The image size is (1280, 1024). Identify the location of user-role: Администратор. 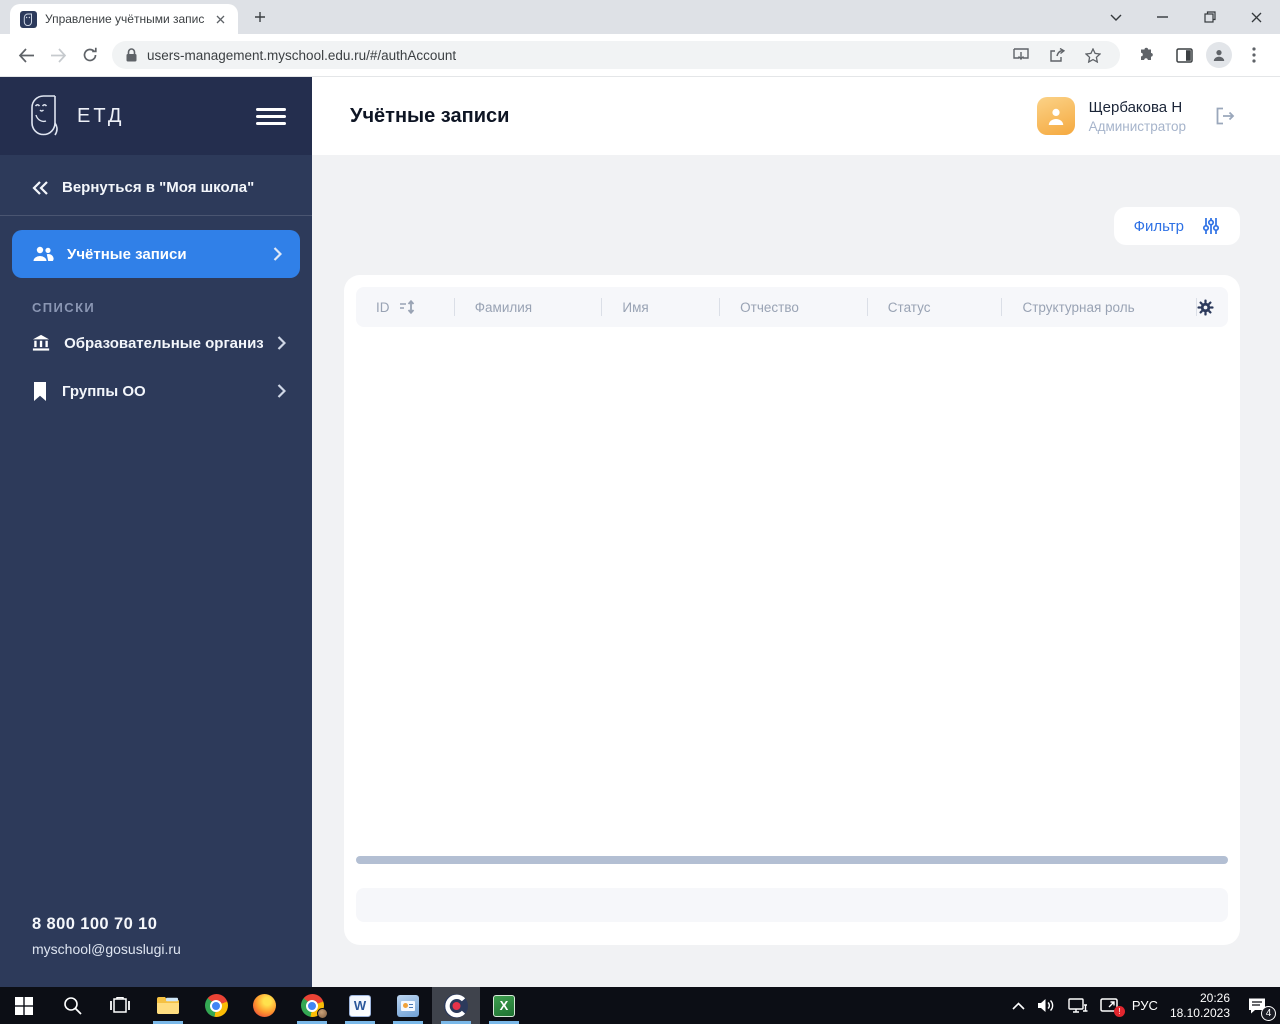
(1137, 126).